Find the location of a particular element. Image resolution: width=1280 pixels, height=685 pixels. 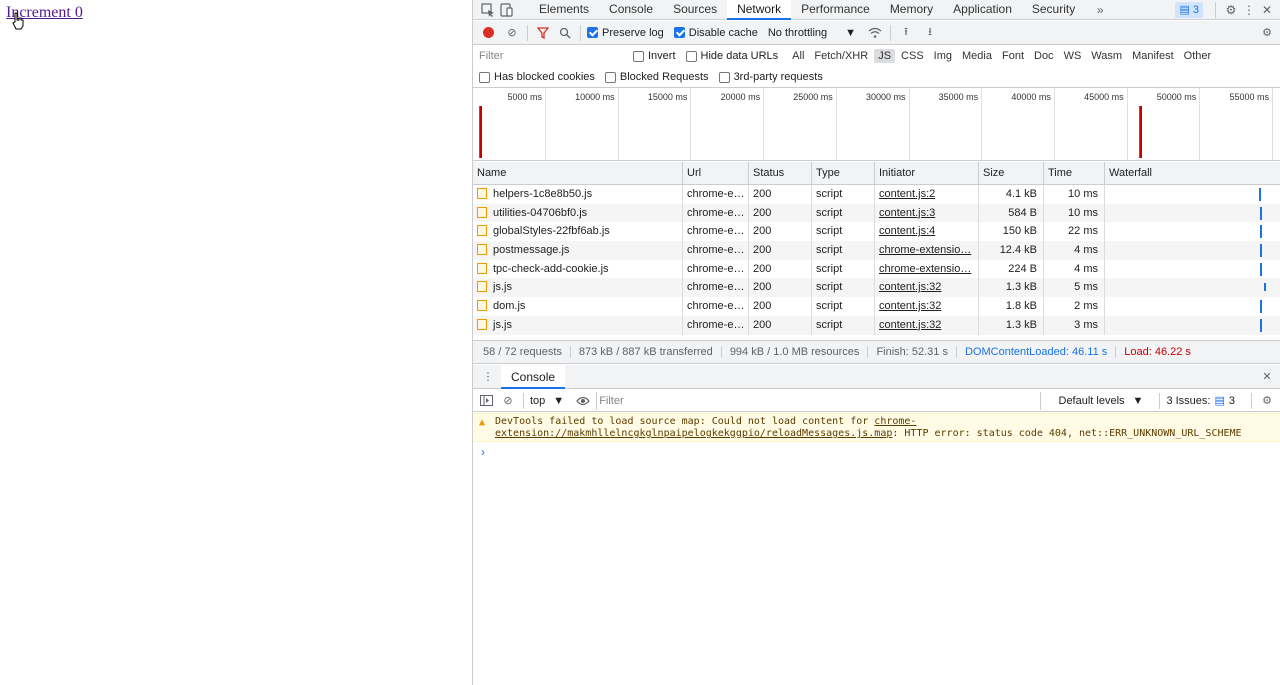

tab-application: Application is located at coordinates (982, 10).